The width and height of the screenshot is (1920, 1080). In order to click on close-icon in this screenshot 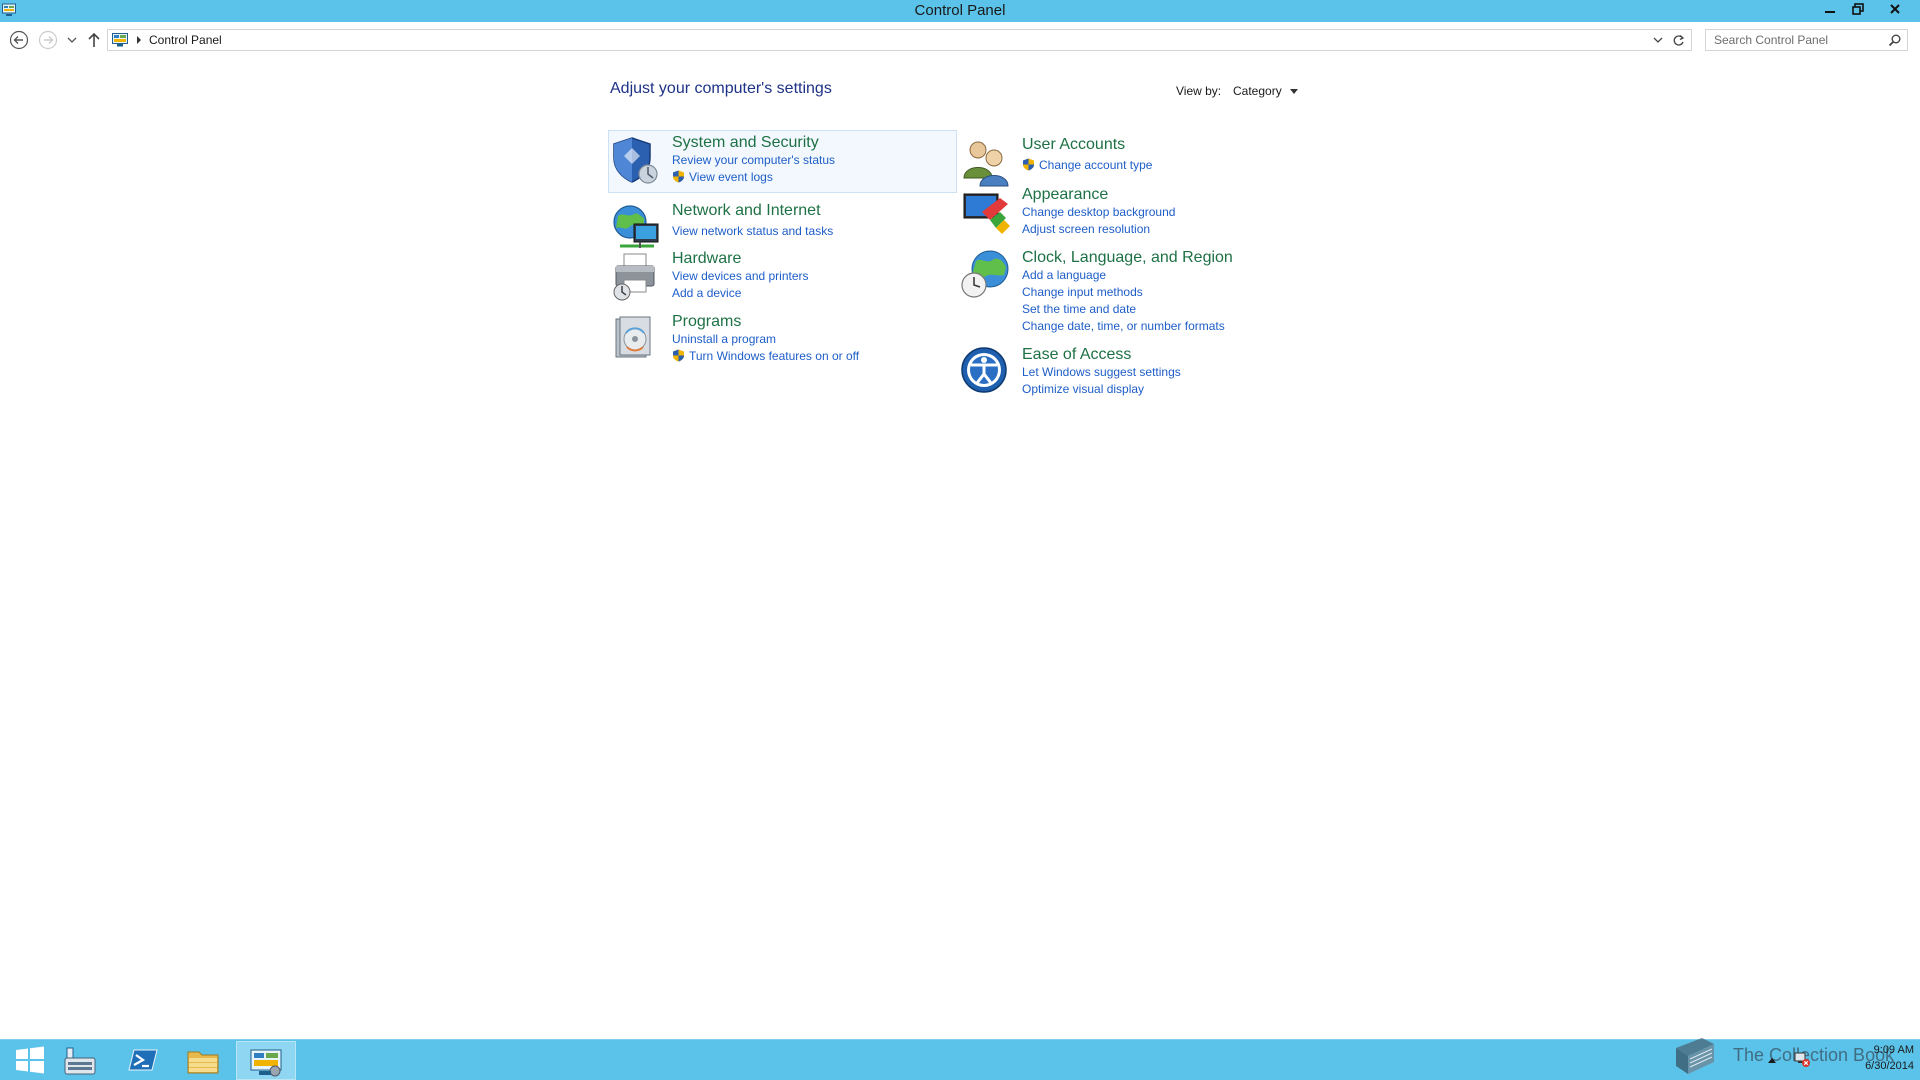, I will do `click(1895, 9)`.